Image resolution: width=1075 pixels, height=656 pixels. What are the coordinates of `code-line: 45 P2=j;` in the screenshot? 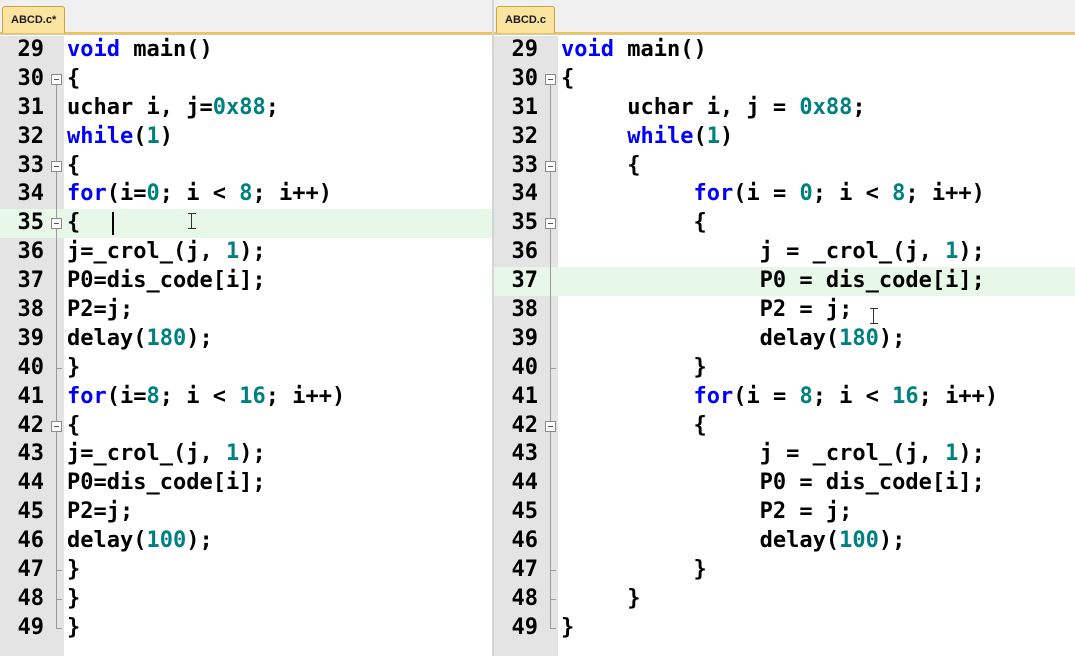 It's located at (246, 513).